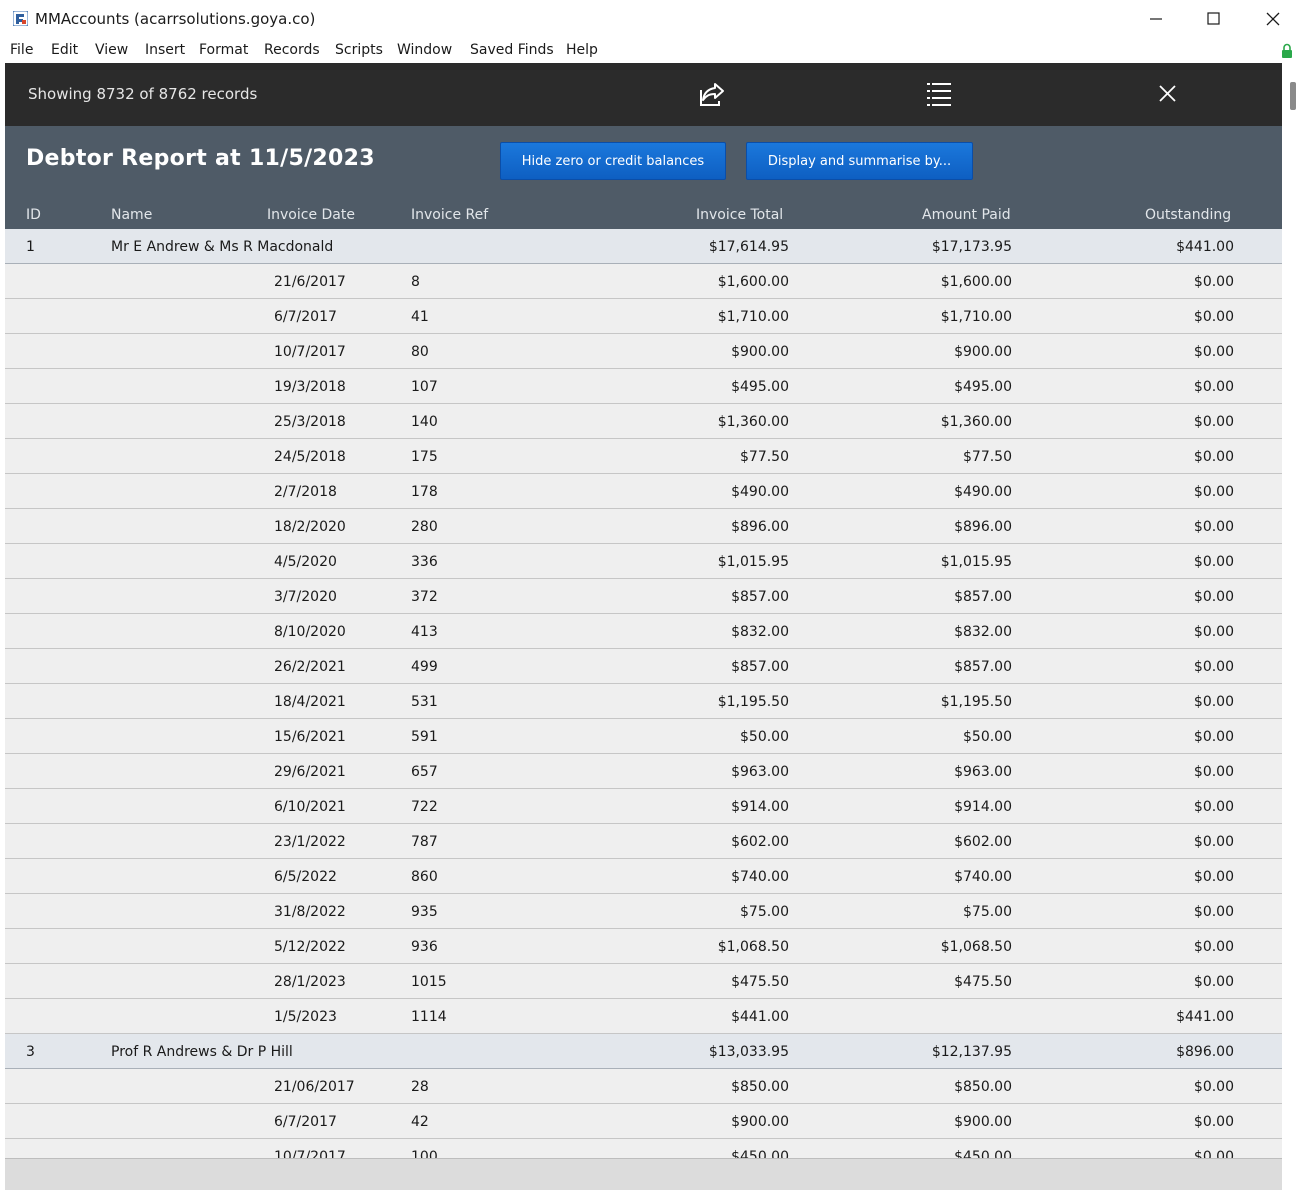 This screenshot has height=1190, width=1303. I want to click on menu-saved-finds: Saved Finds, so click(512, 50).